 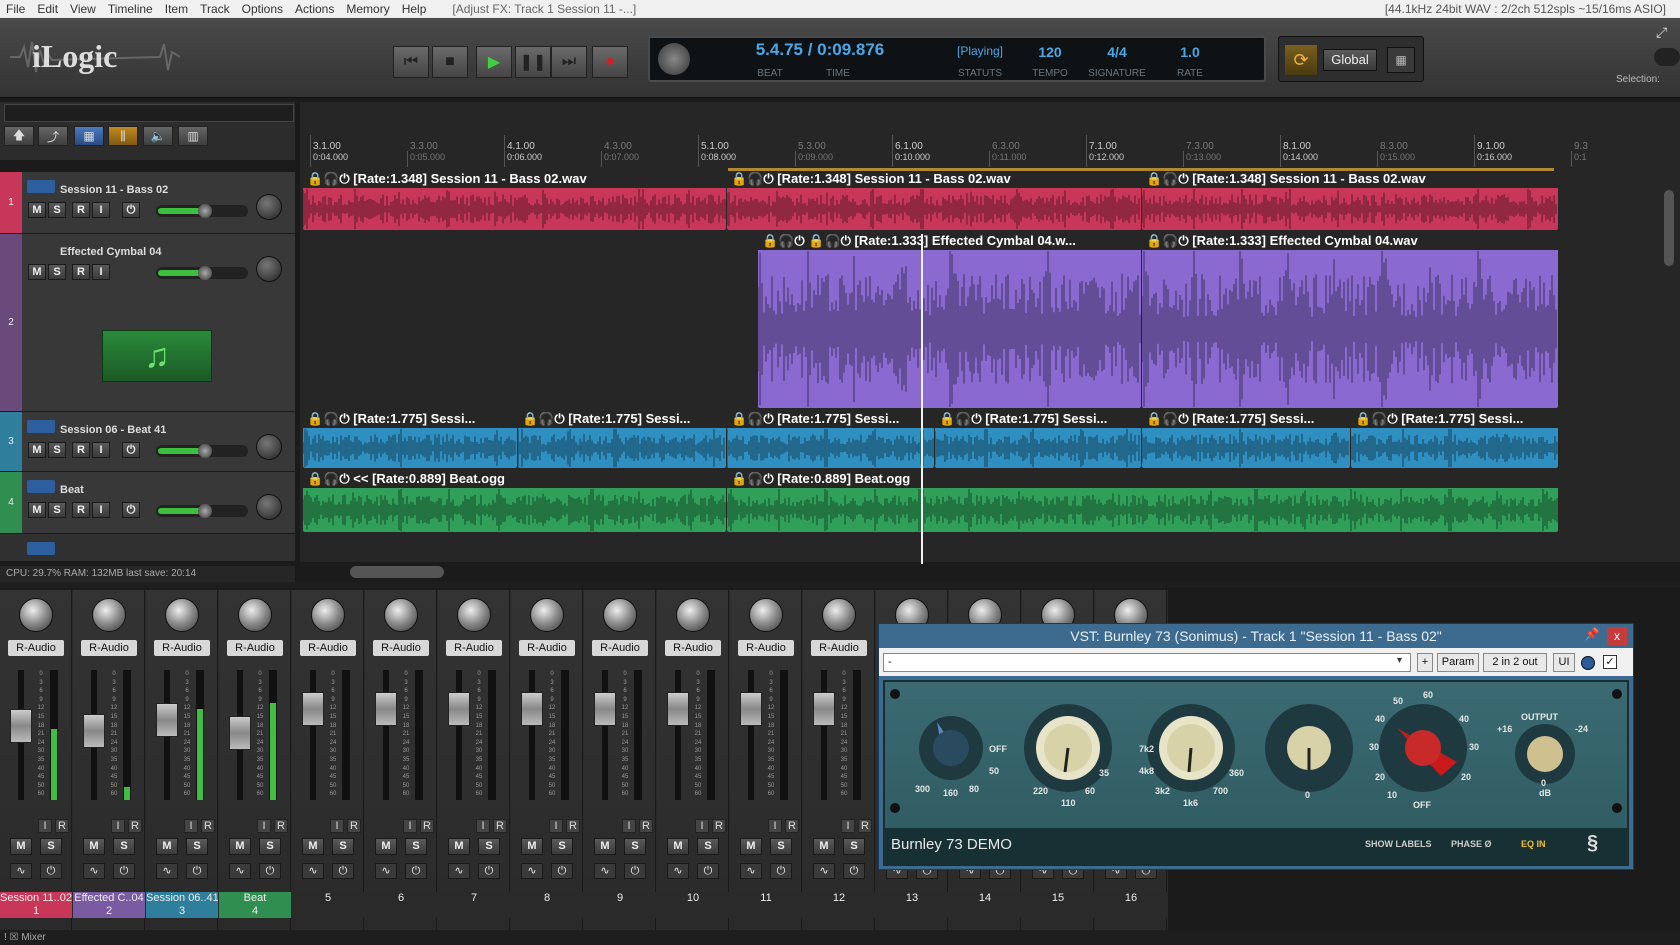 What do you see at coordinates (1610, 662) in the screenshot?
I see `enable-checkbox: ✓` at bounding box center [1610, 662].